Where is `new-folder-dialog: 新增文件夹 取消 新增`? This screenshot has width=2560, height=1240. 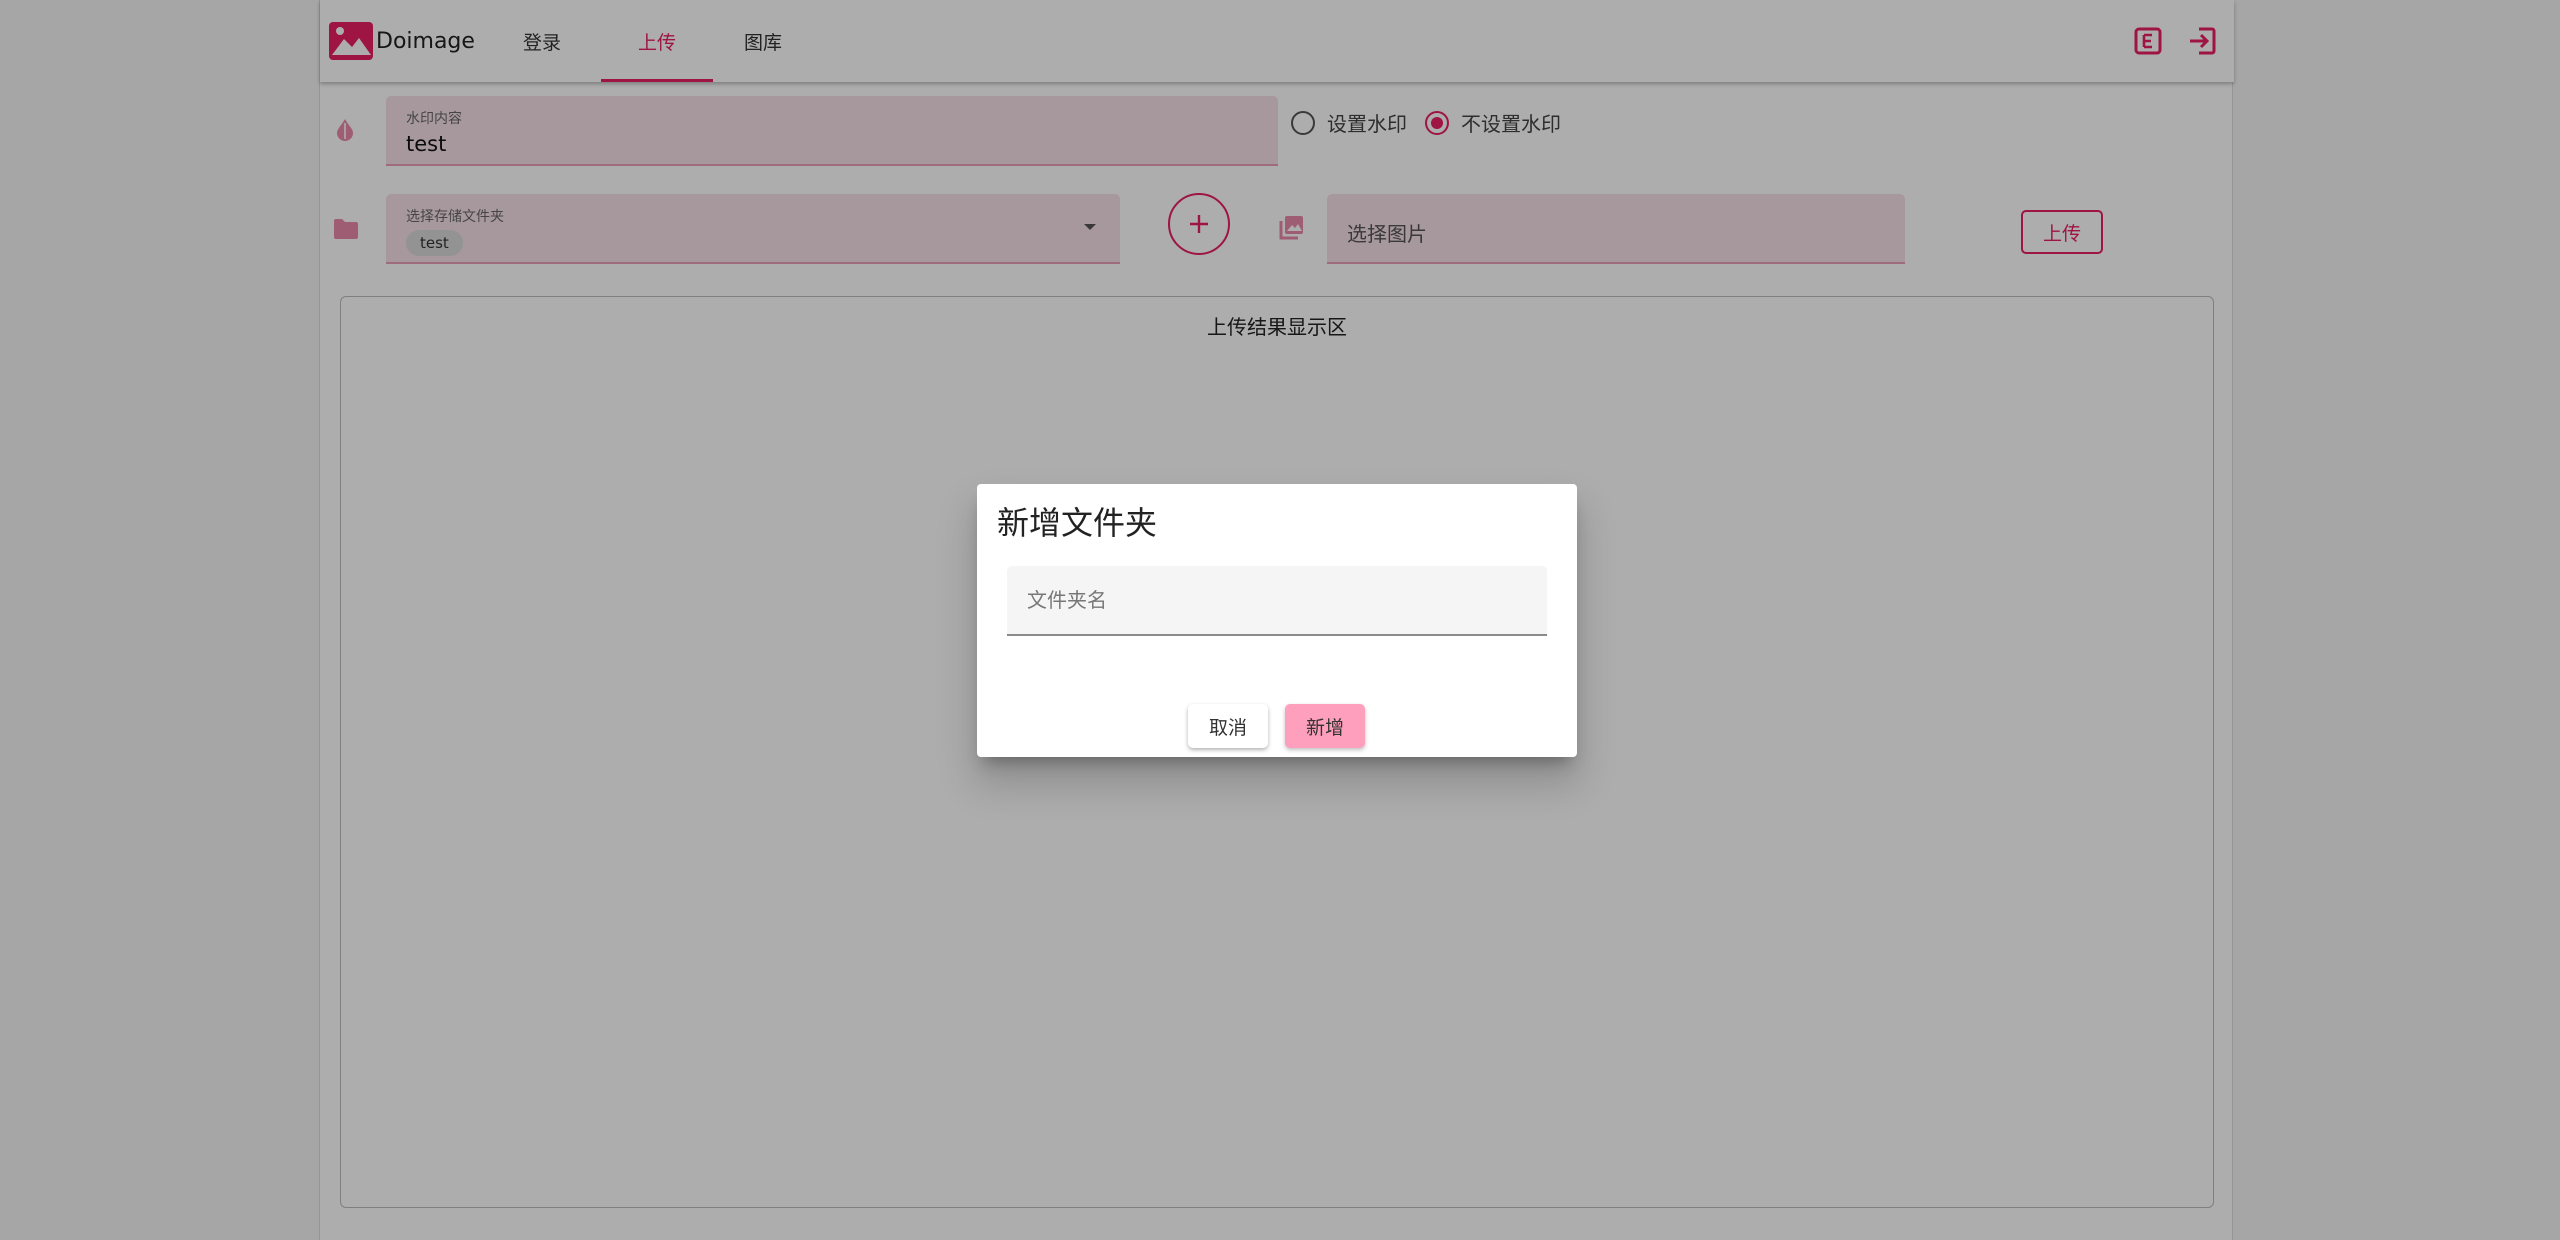
new-folder-dialog: 新增文件夹 取消 新增 is located at coordinates (1277, 620).